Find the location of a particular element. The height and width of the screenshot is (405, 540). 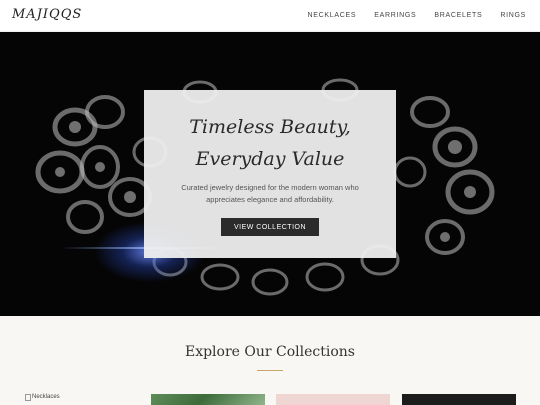

collections-title: Explore Our Collections is located at coordinates (269, 352).